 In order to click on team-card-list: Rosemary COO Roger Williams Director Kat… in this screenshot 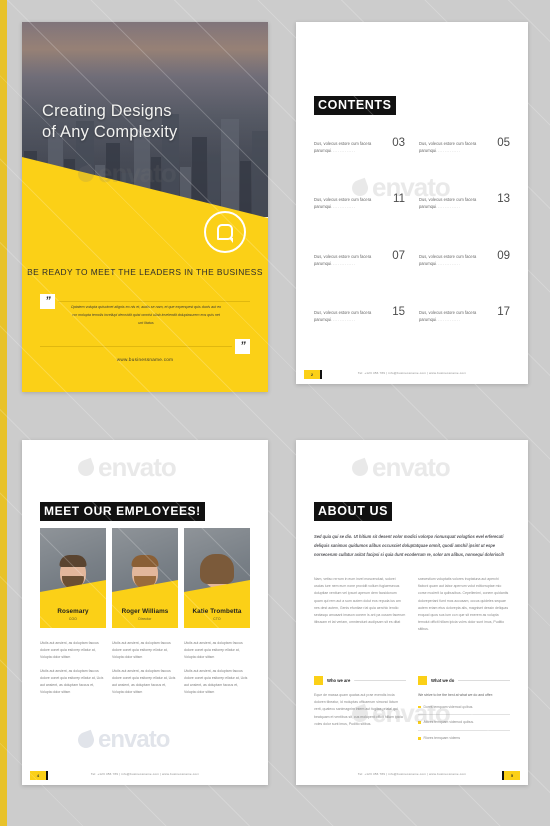, I will do `click(145, 578)`.